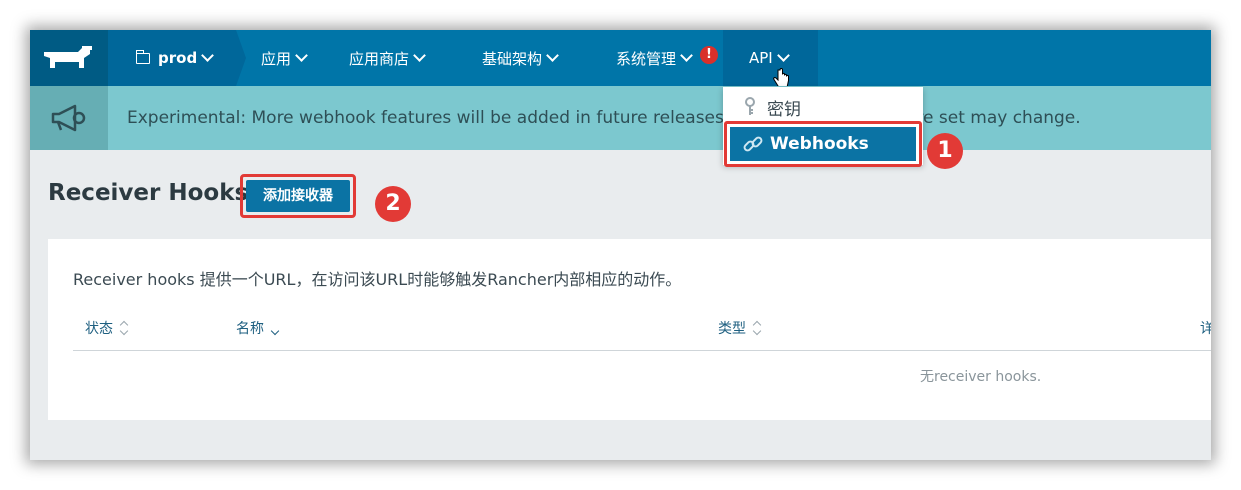 The image size is (1241, 490). I want to click on step-marker-2: 2, so click(393, 204).